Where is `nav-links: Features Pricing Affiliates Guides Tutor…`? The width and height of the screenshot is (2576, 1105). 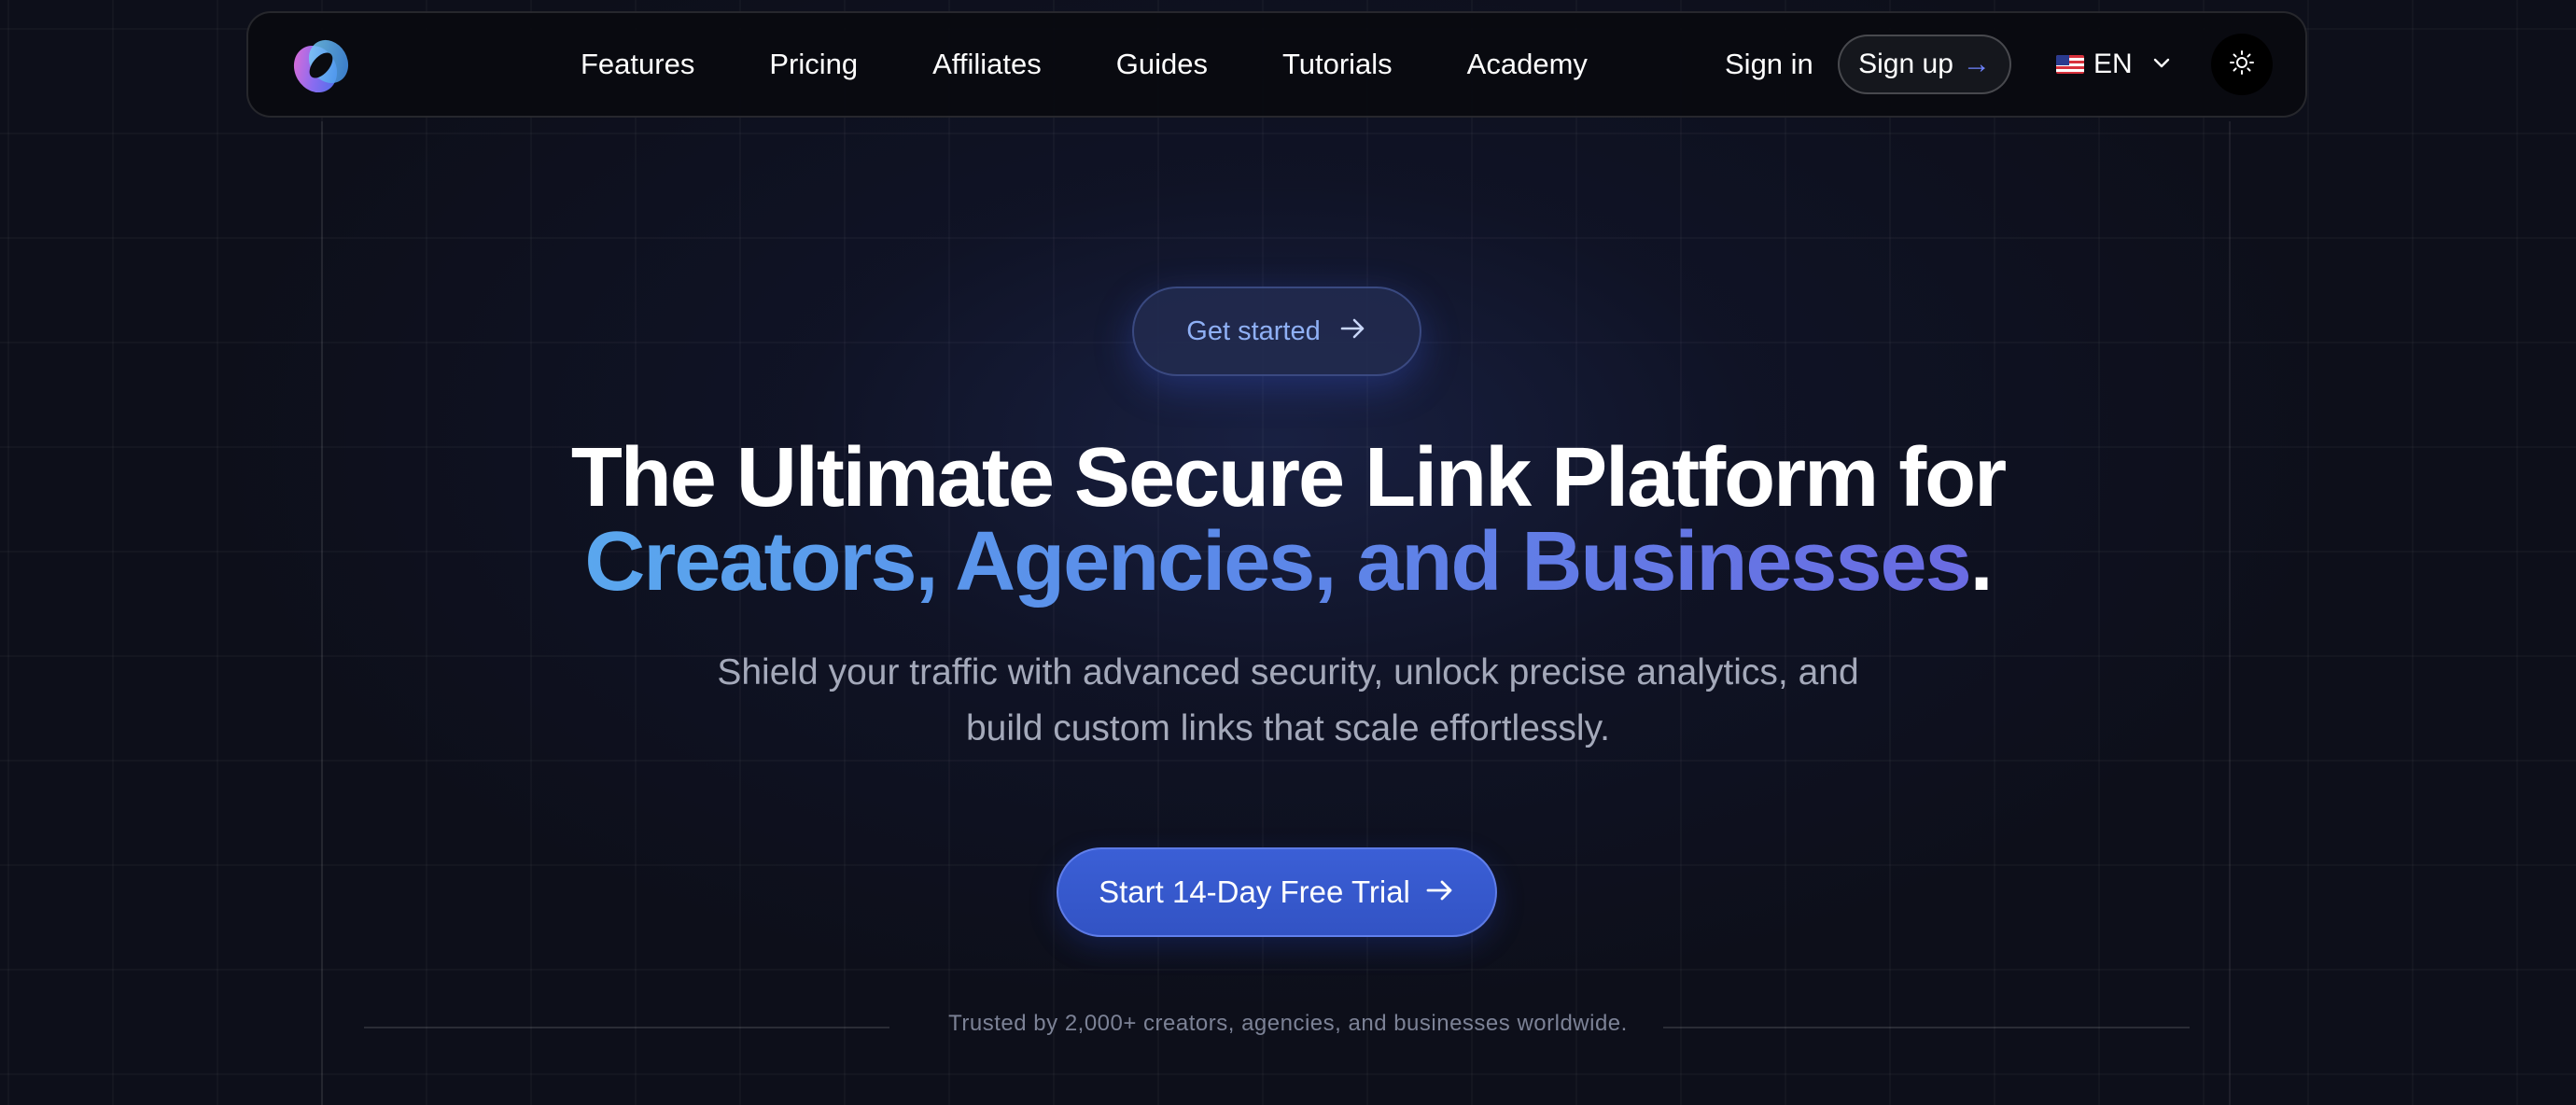 nav-links: Features Pricing Affiliates Guides Tutor… is located at coordinates (1084, 64).